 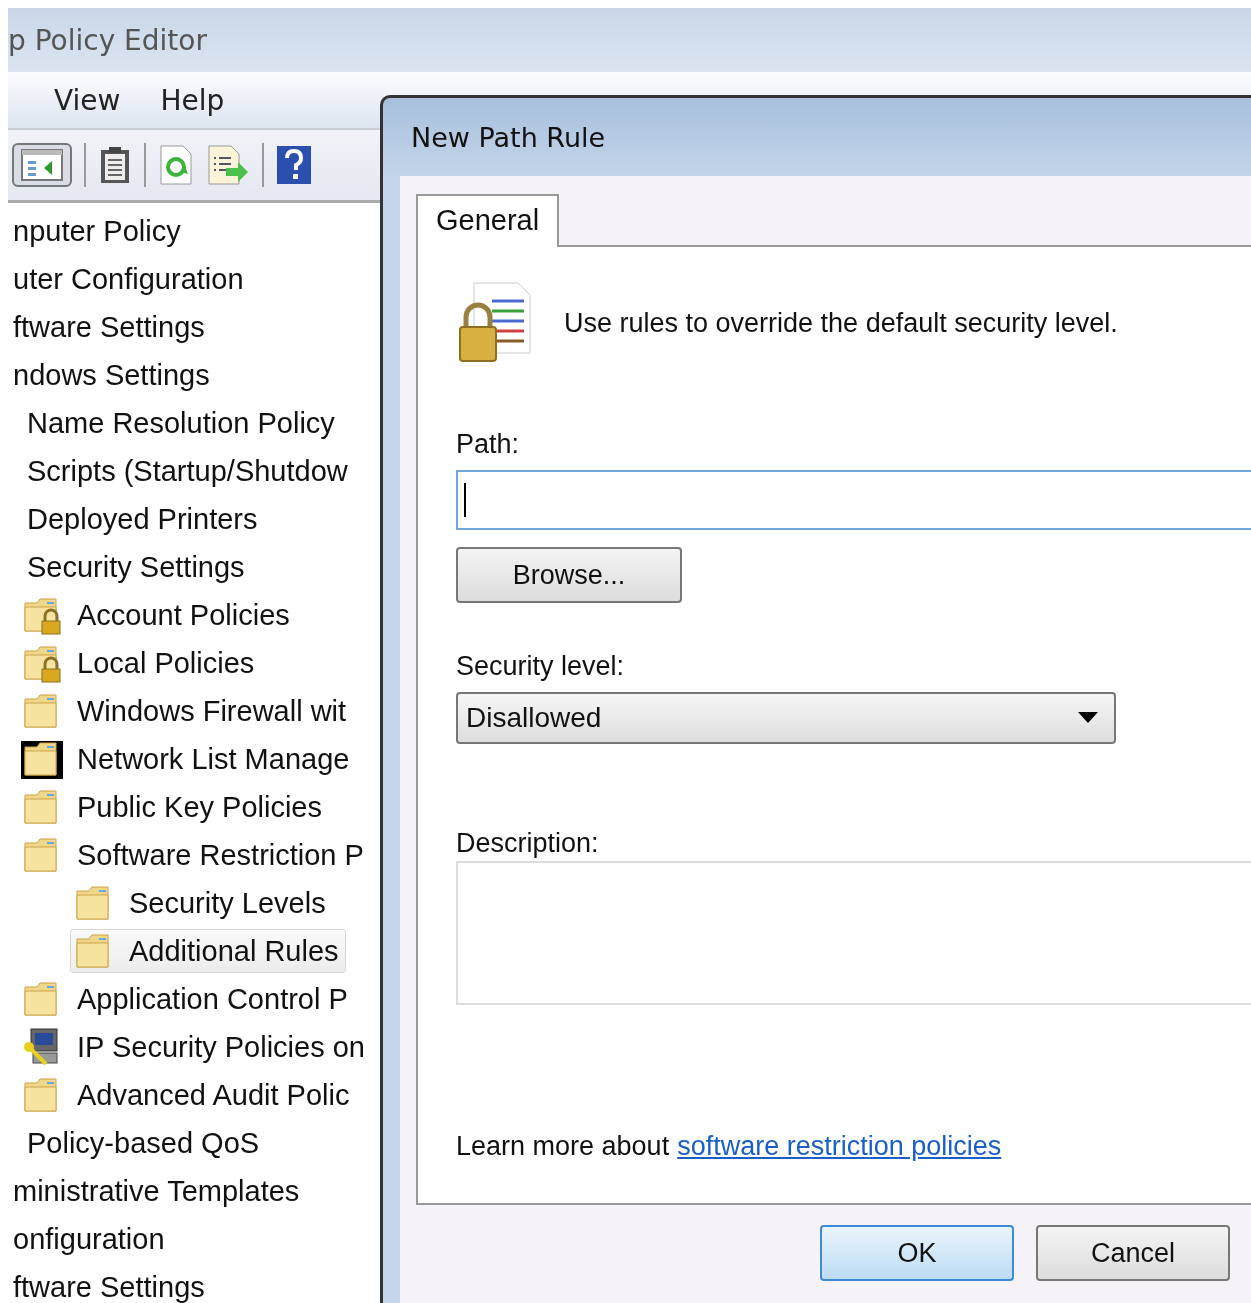 I want to click on console-tree-toggle-button, so click(x=42, y=165).